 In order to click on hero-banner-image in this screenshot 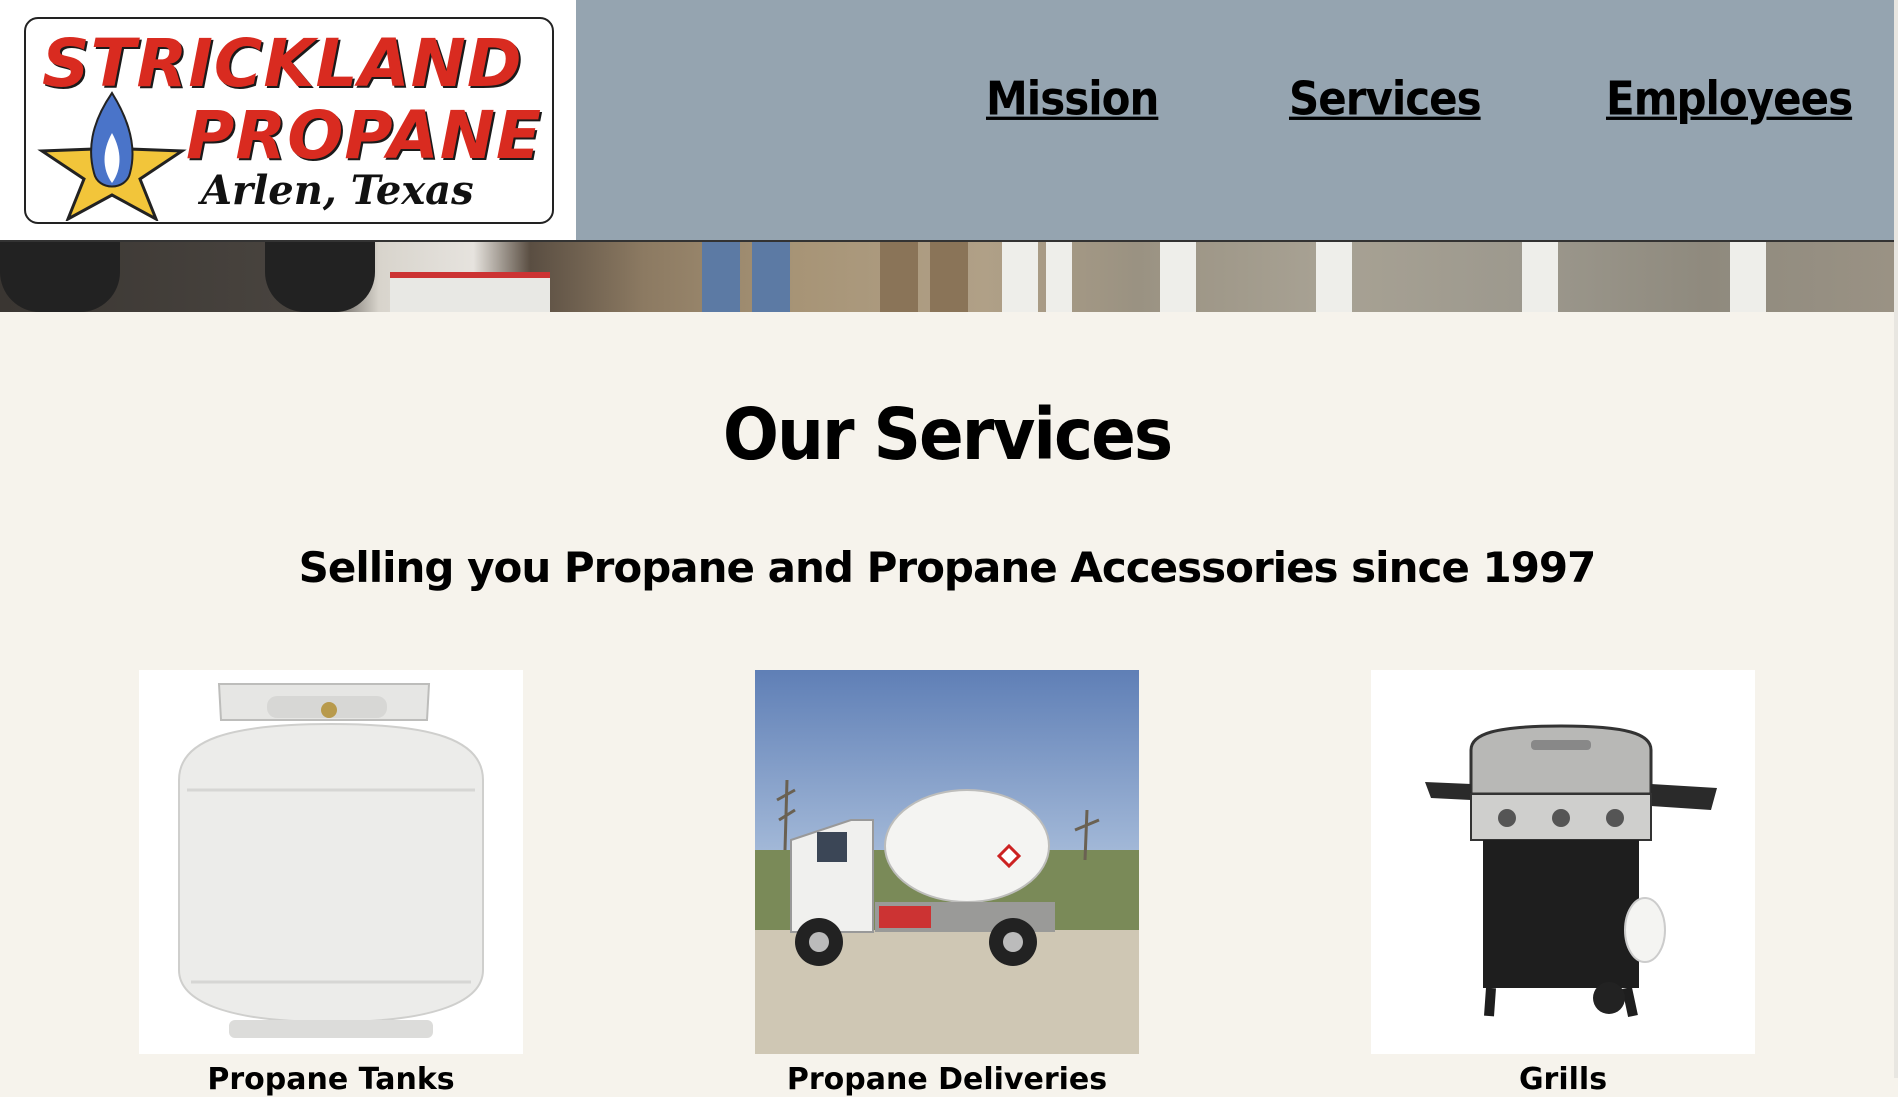, I will do `click(947, 277)`.